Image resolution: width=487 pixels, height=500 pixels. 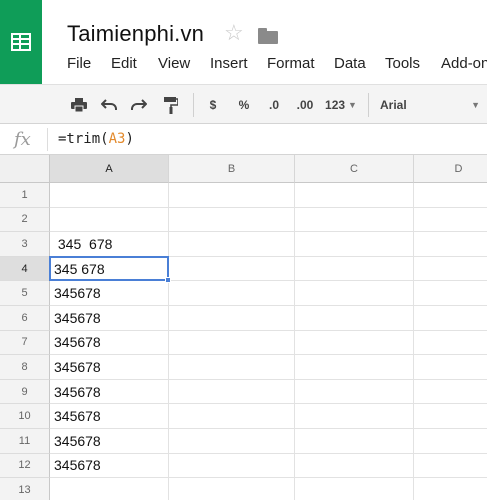 I want to click on cell-d2, so click(x=450, y=220).